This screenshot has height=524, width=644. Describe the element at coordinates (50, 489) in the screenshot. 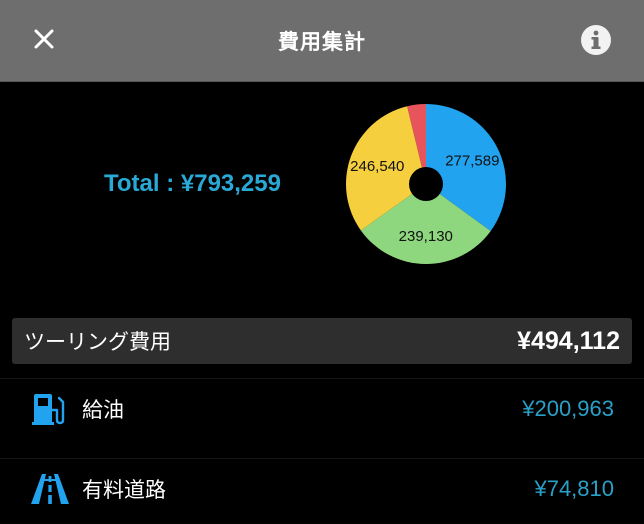

I see `toll-road-icon` at that location.